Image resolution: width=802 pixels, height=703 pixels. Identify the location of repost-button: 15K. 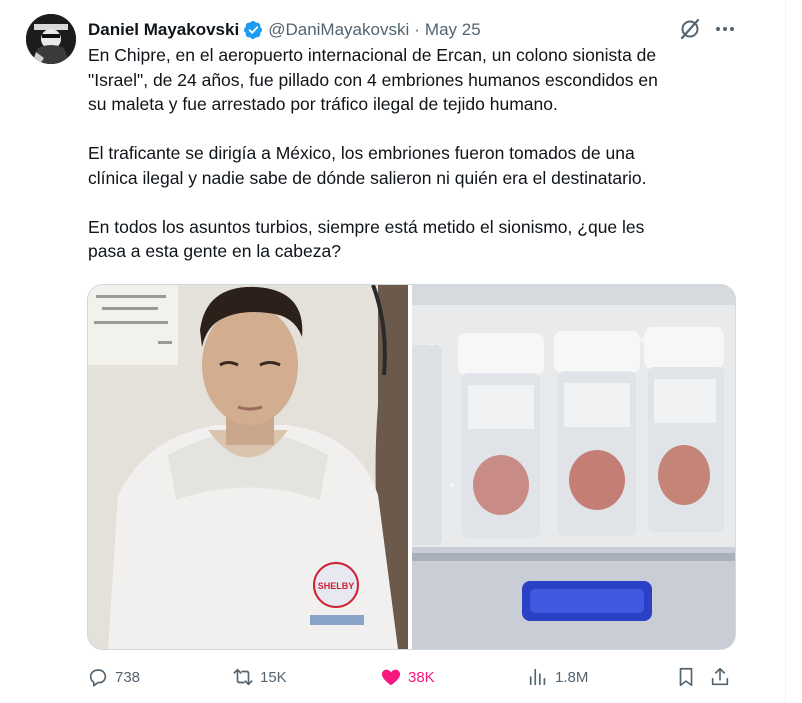
(259, 677).